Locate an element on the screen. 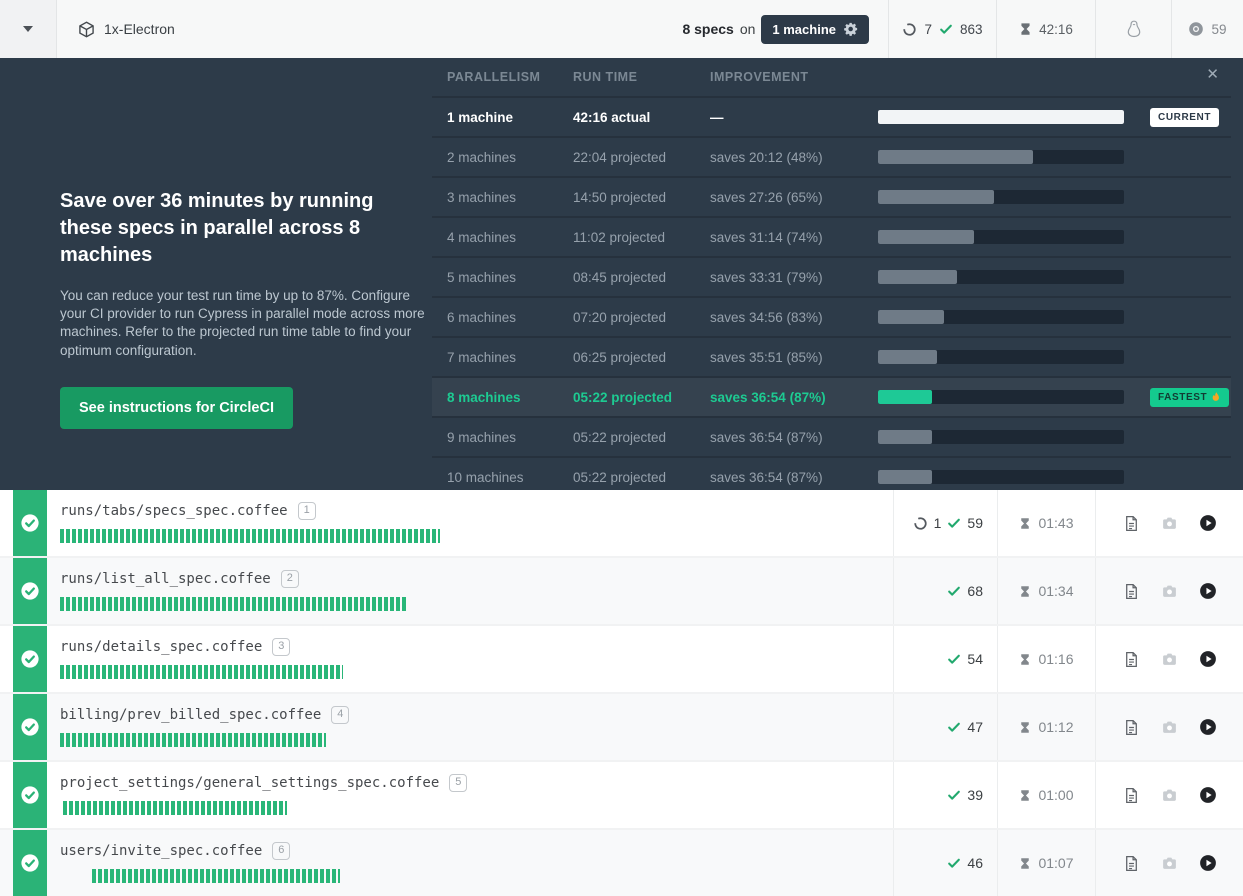 This screenshot has width=1243, height=896. machines-row: 1 machine 42:16 actual — CURRENT is located at coordinates (831, 116).